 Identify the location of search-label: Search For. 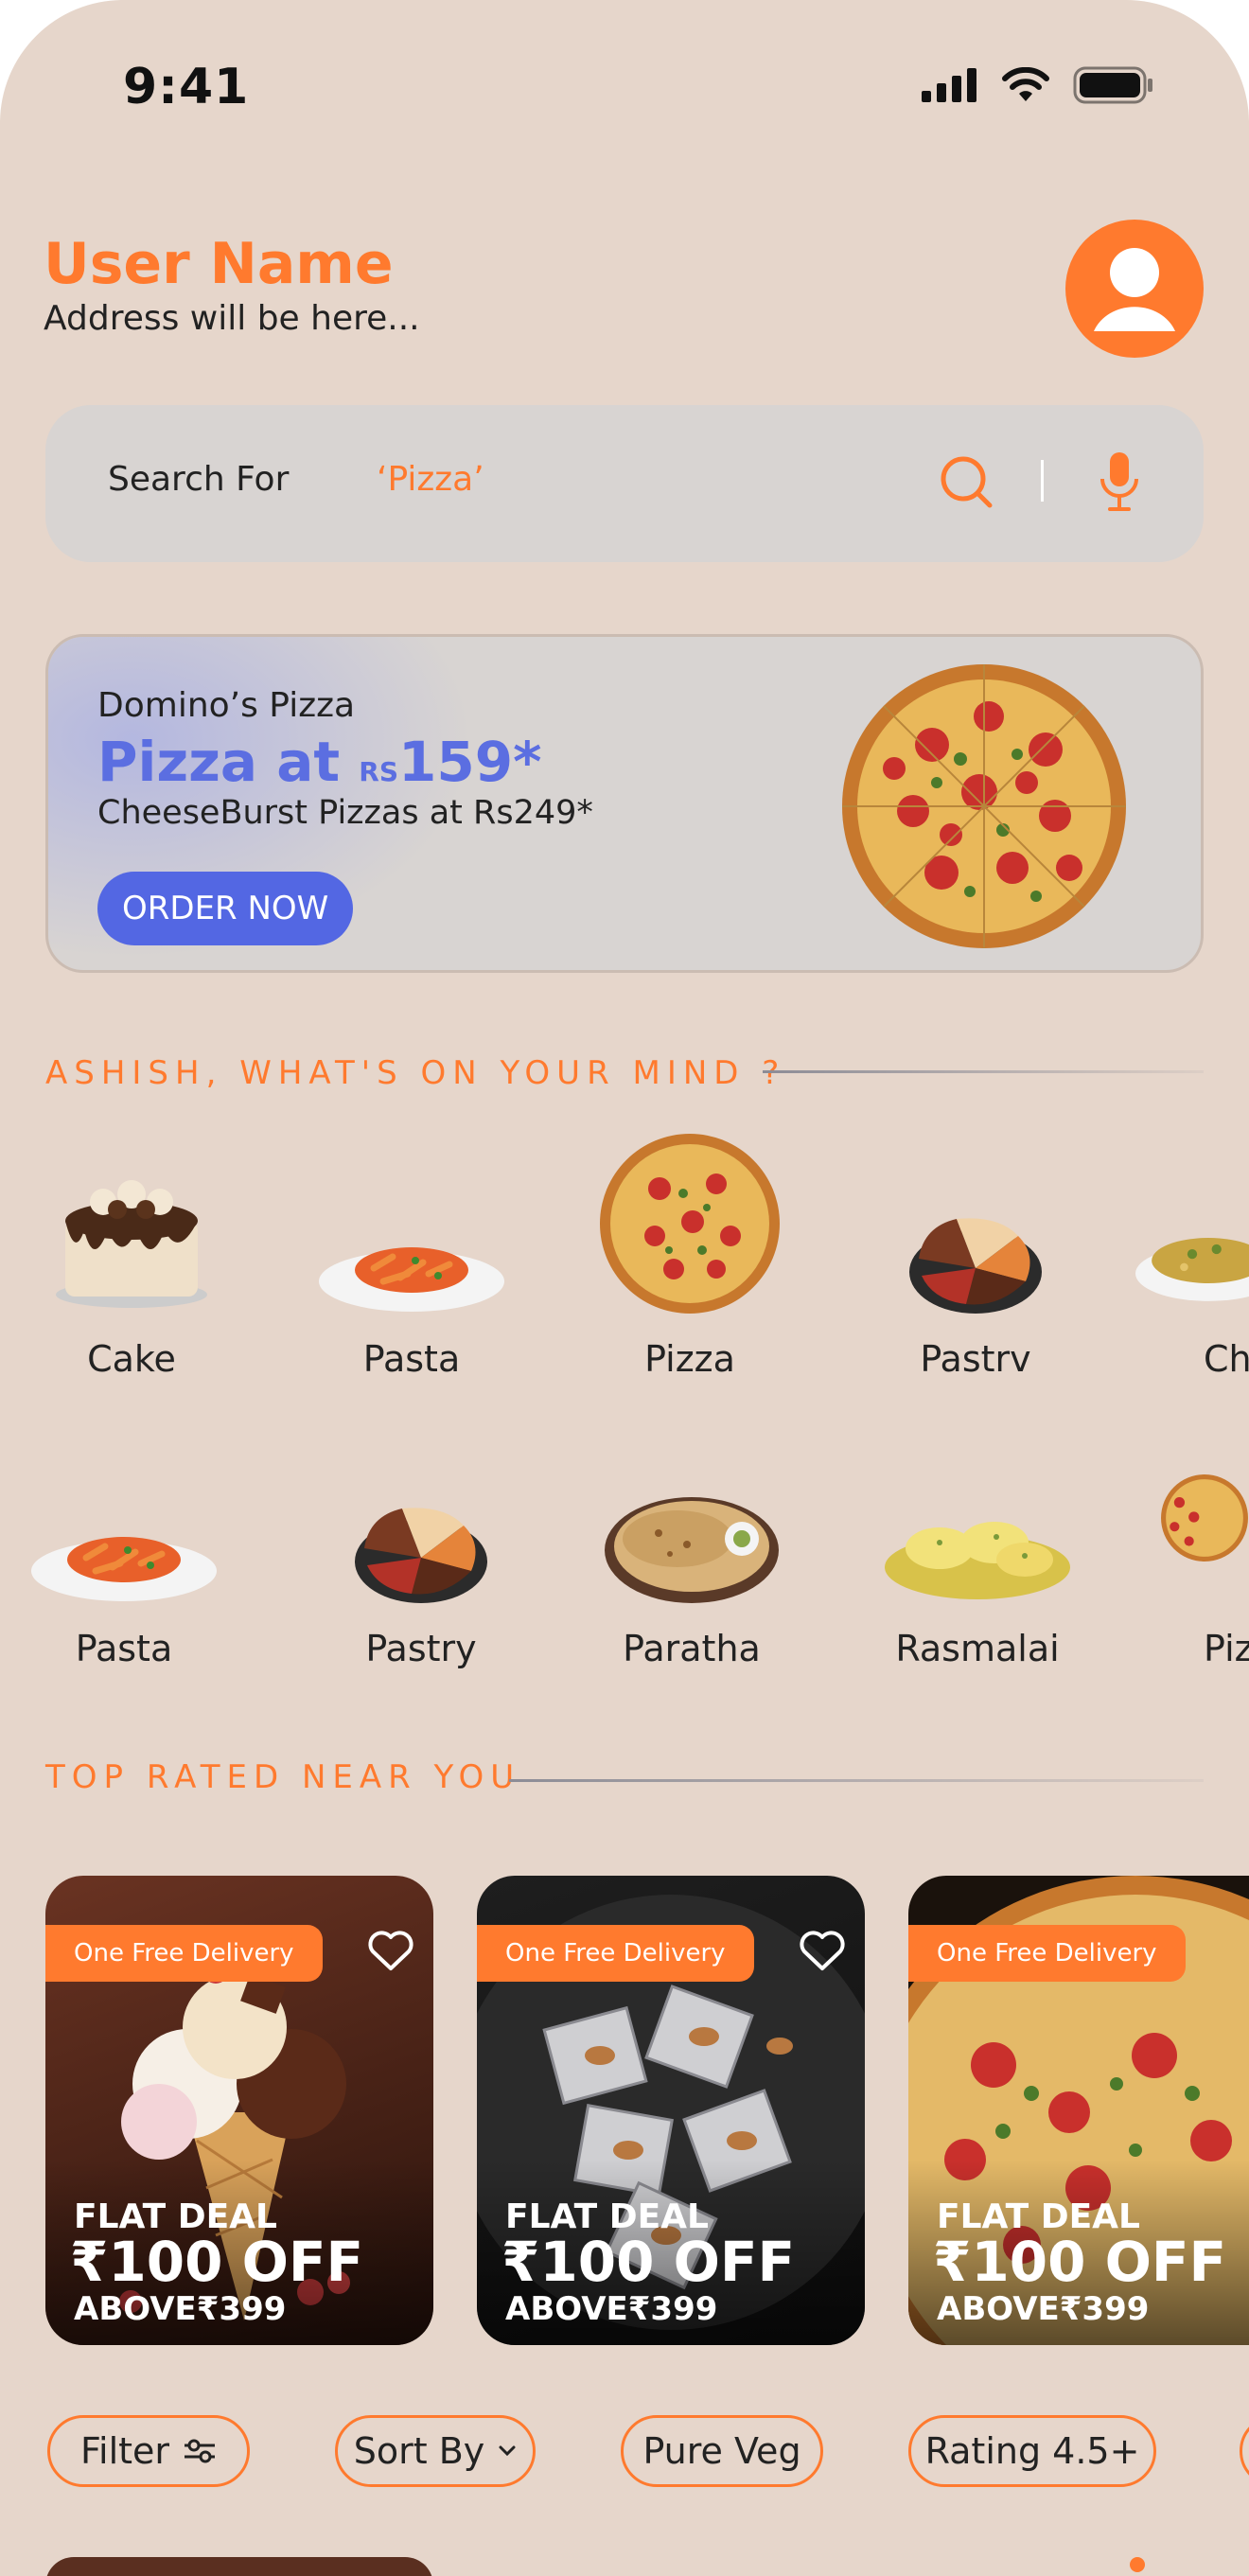
(199, 479).